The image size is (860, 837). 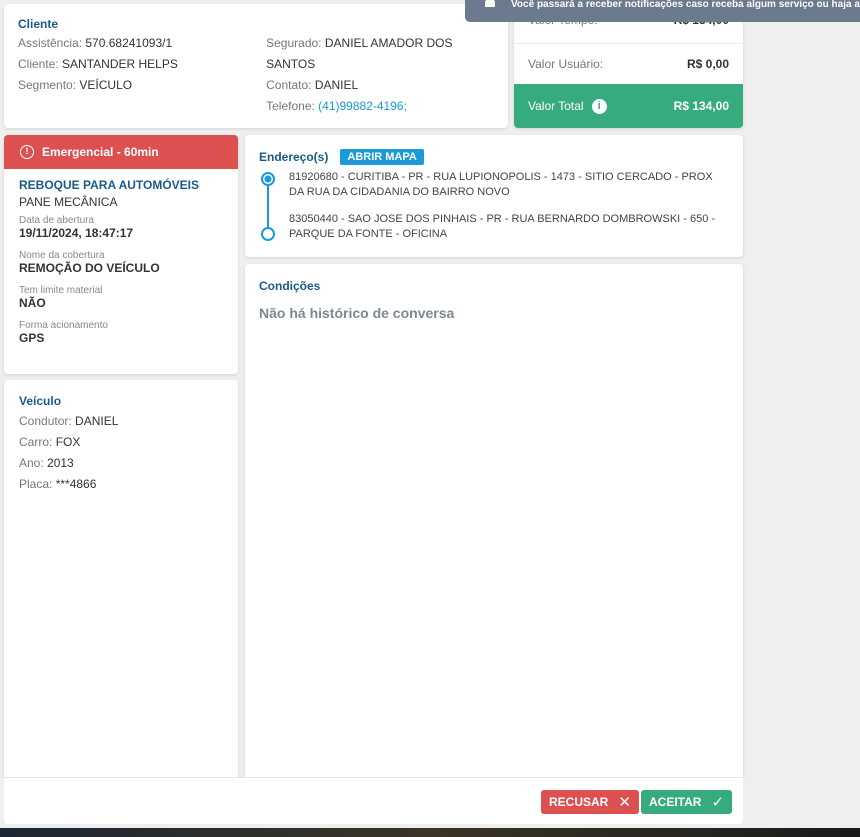 What do you see at coordinates (121, 152) in the screenshot?
I see `emergency-badge: ! Emergencial - 60min` at bounding box center [121, 152].